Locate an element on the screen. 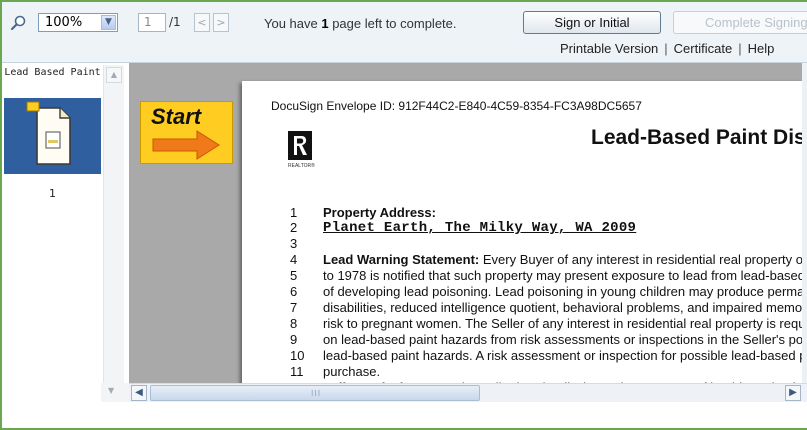  zoom-select: 100% ▼ is located at coordinates (78, 22).